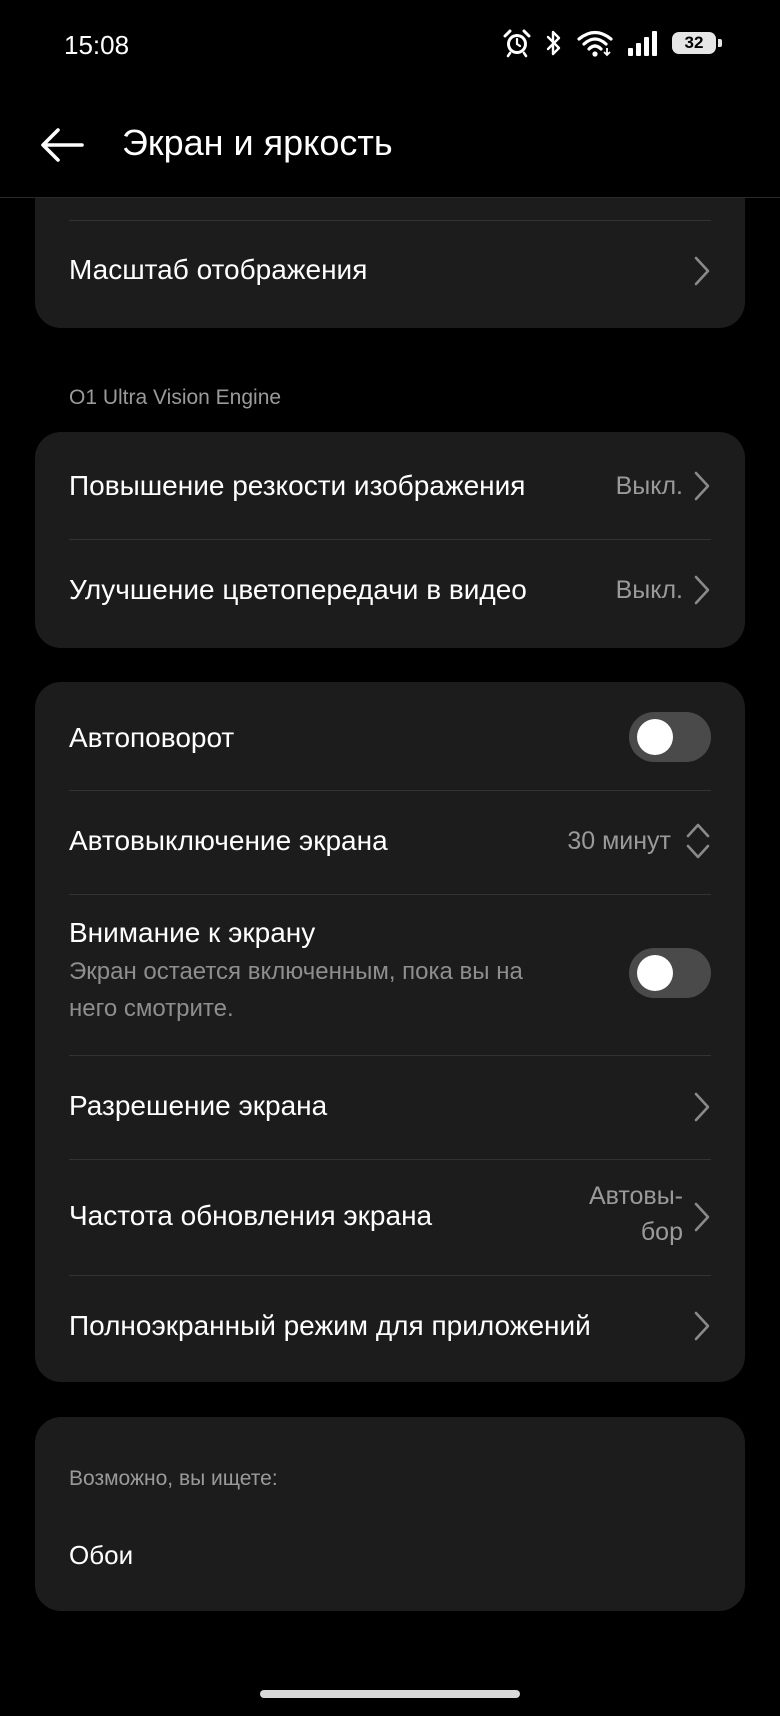 This screenshot has height=1716, width=780. What do you see at coordinates (390, 1107) in the screenshot?
I see `screen-resolution-row: Разрешение экрана` at bounding box center [390, 1107].